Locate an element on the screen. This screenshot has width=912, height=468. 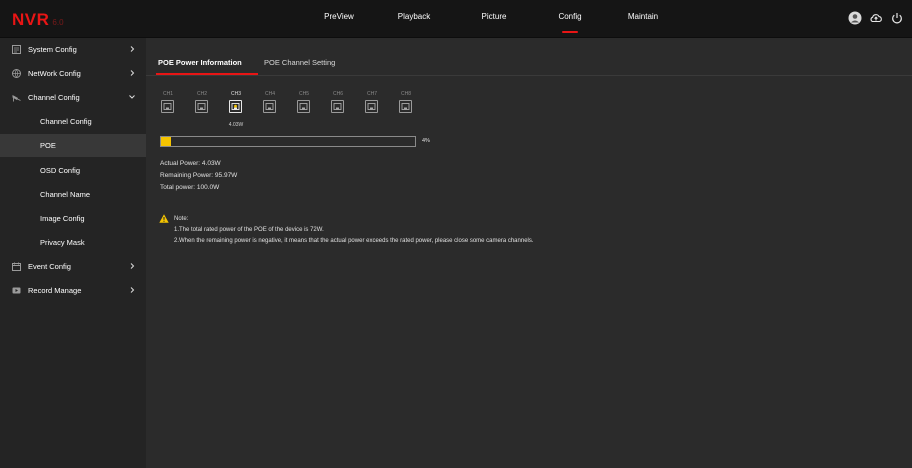
channel-label: CH5 is located at coordinates (304, 94).